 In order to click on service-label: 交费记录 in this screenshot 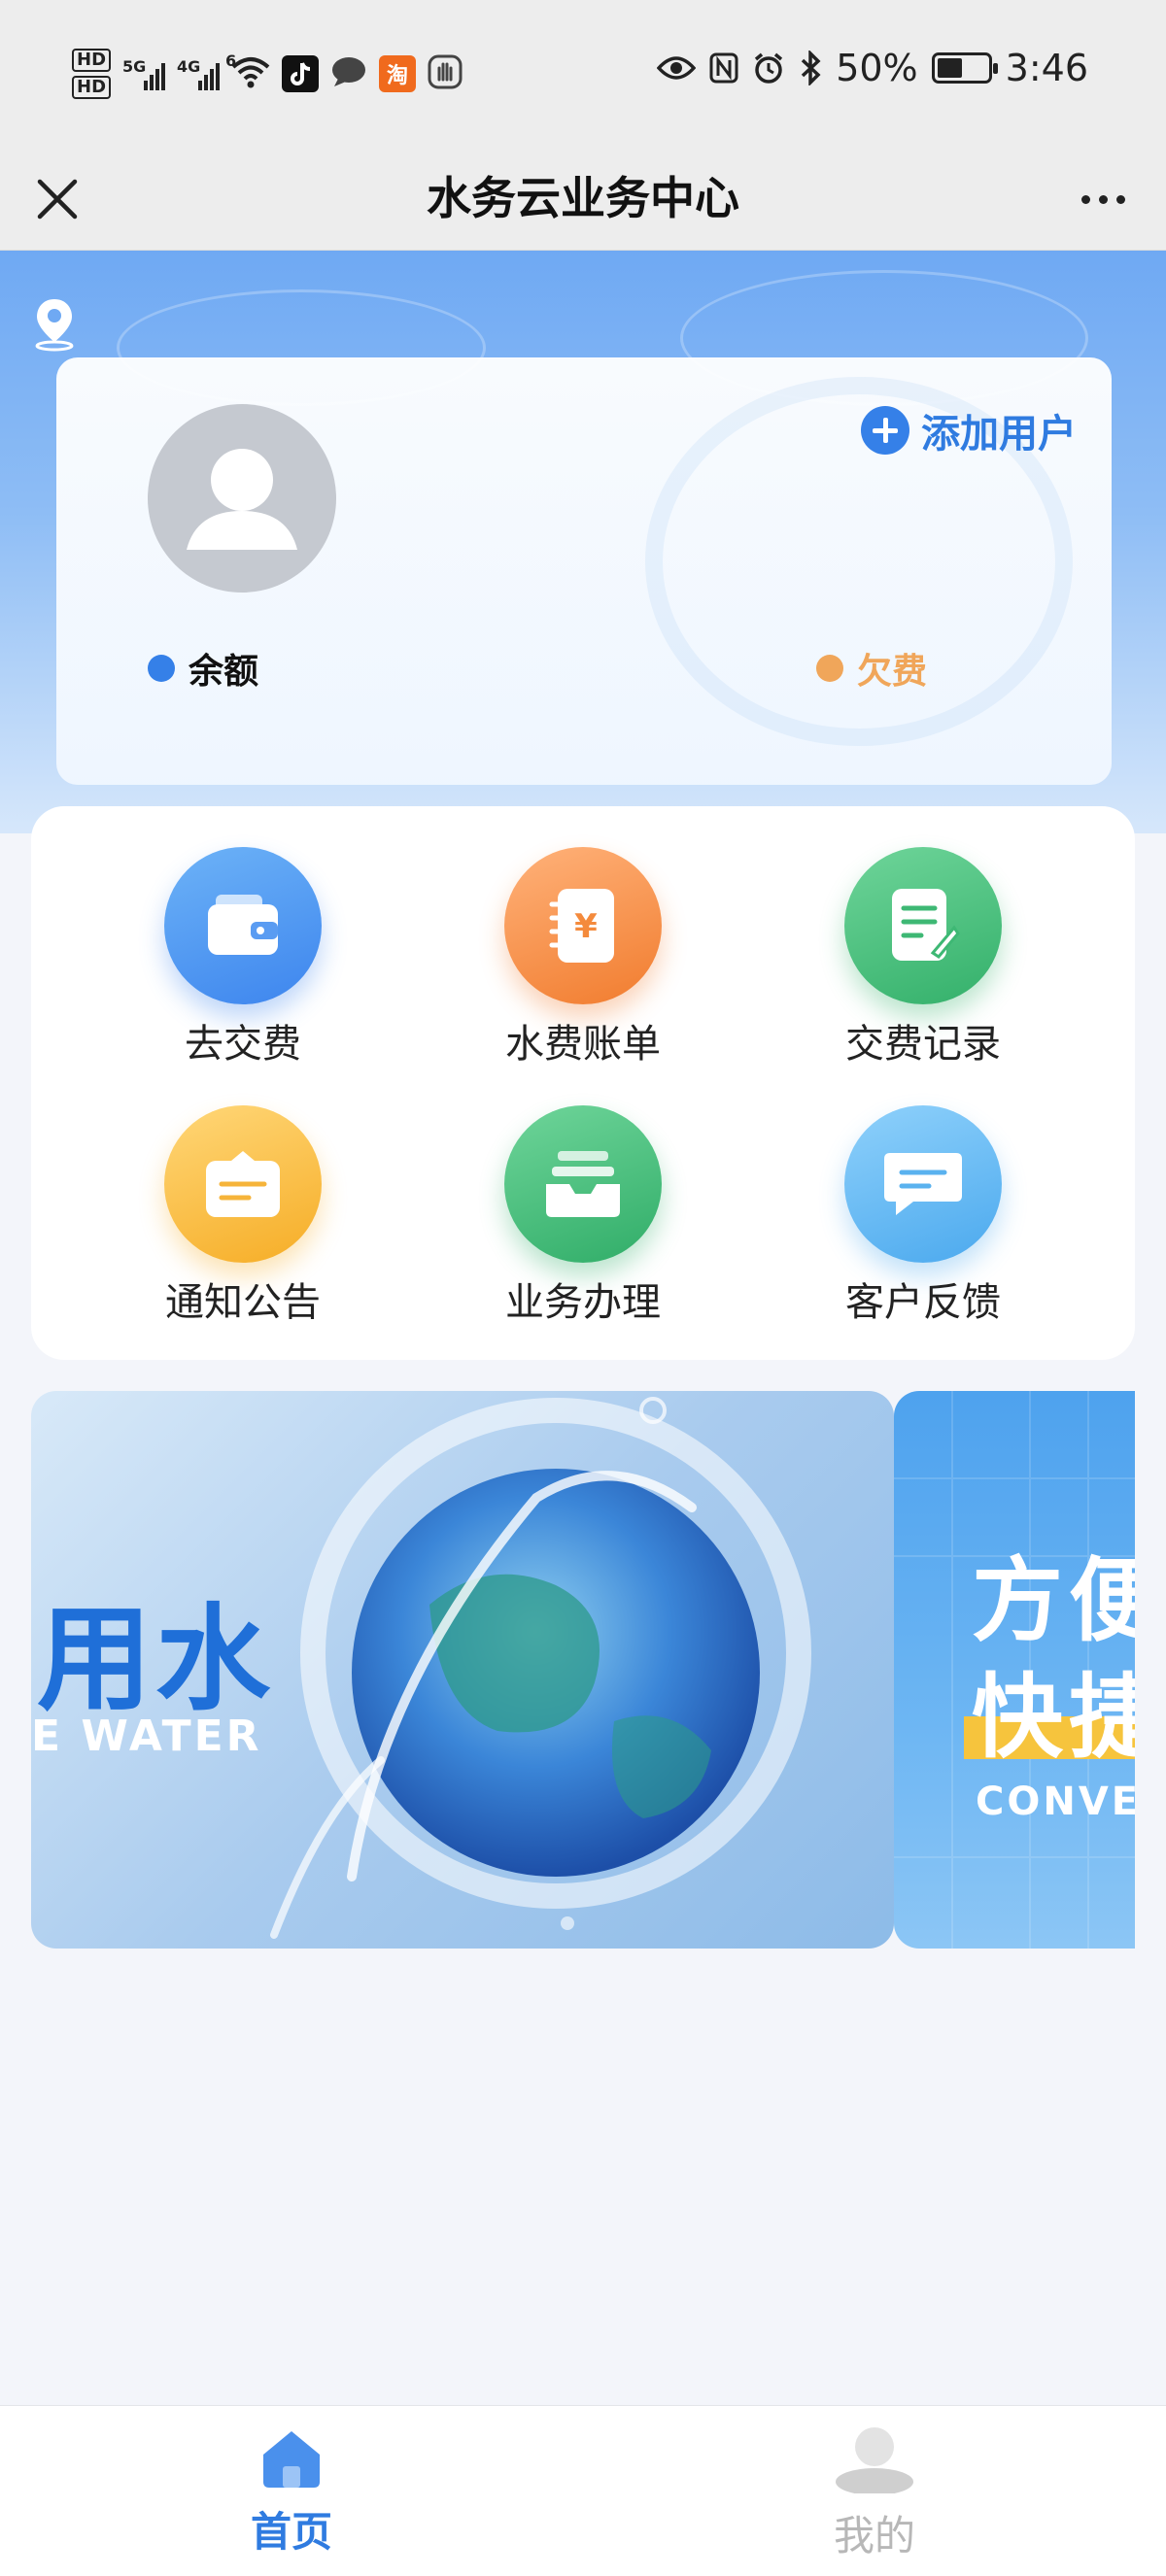, I will do `click(923, 1044)`.